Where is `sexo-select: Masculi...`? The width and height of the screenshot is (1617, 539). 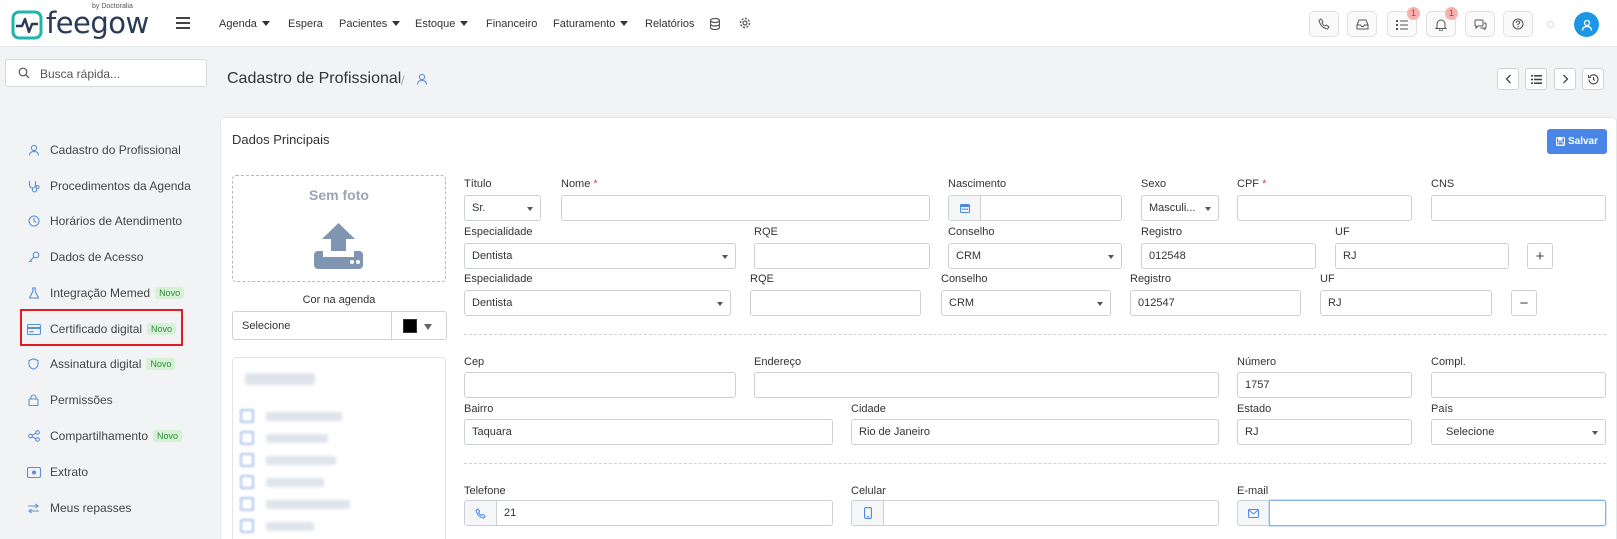 sexo-select: Masculi... is located at coordinates (1180, 208).